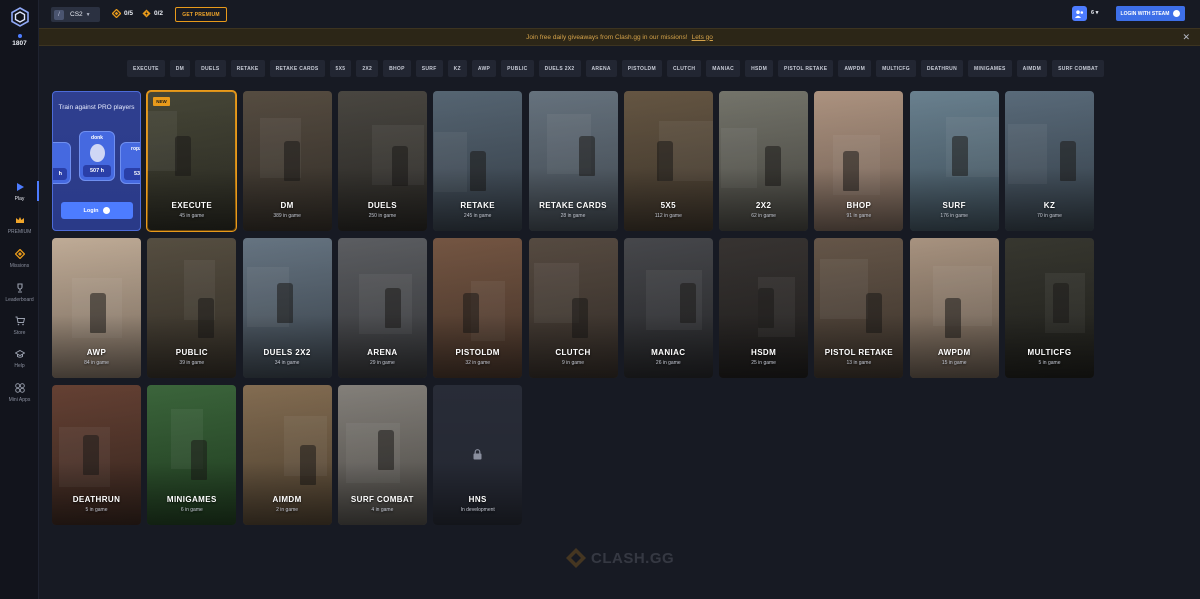 The image size is (1200, 599). Describe the element at coordinates (1032, 68) in the screenshot. I see `filter-chip-aimdm: AIMDM` at that location.